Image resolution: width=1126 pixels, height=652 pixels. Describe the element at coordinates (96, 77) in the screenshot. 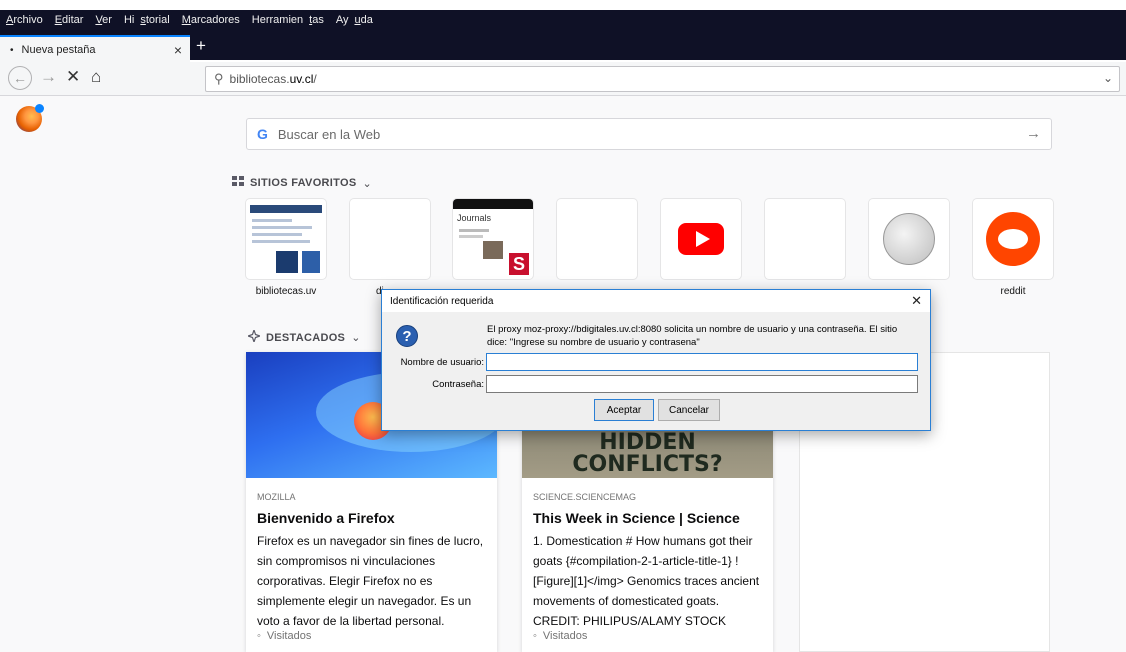

I see `home-button: ⌂` at that location.